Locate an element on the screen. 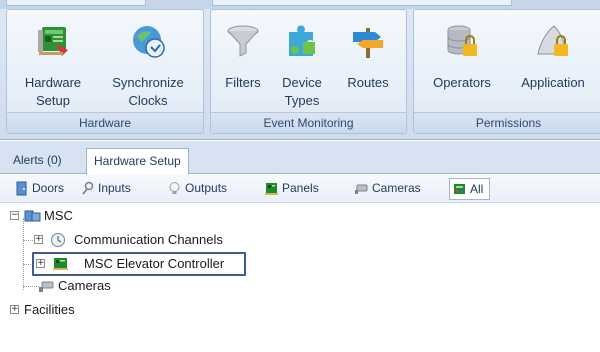 The height and width of the screenshot is (352, 600). tree-node-label: MSC is located at coordinates (58, 215).